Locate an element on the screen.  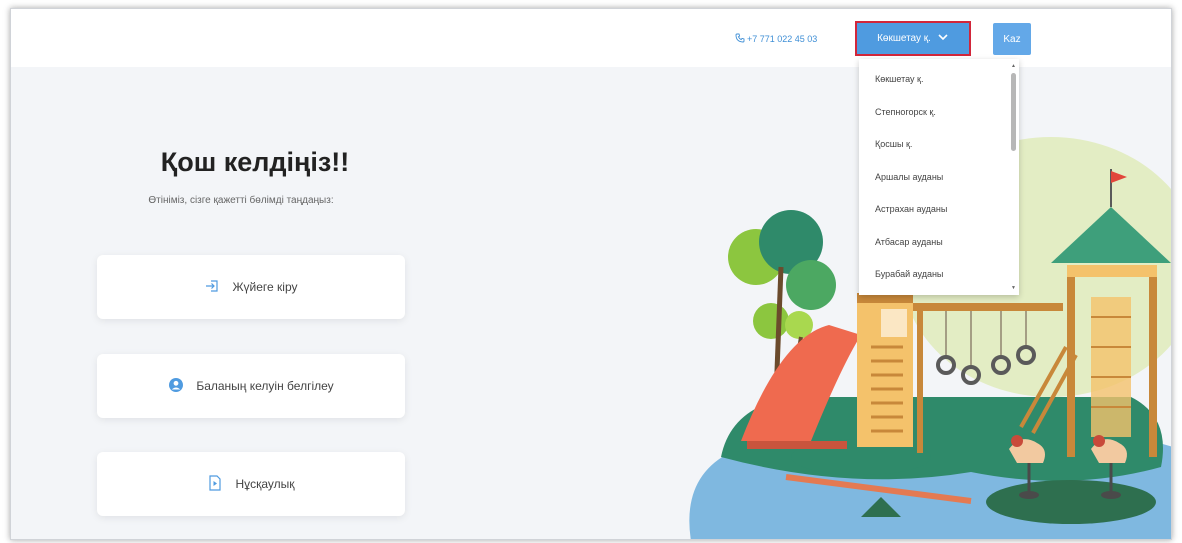
dropdown-scrollbar: ▲ ▼ is located at coordinates (1013, 177).